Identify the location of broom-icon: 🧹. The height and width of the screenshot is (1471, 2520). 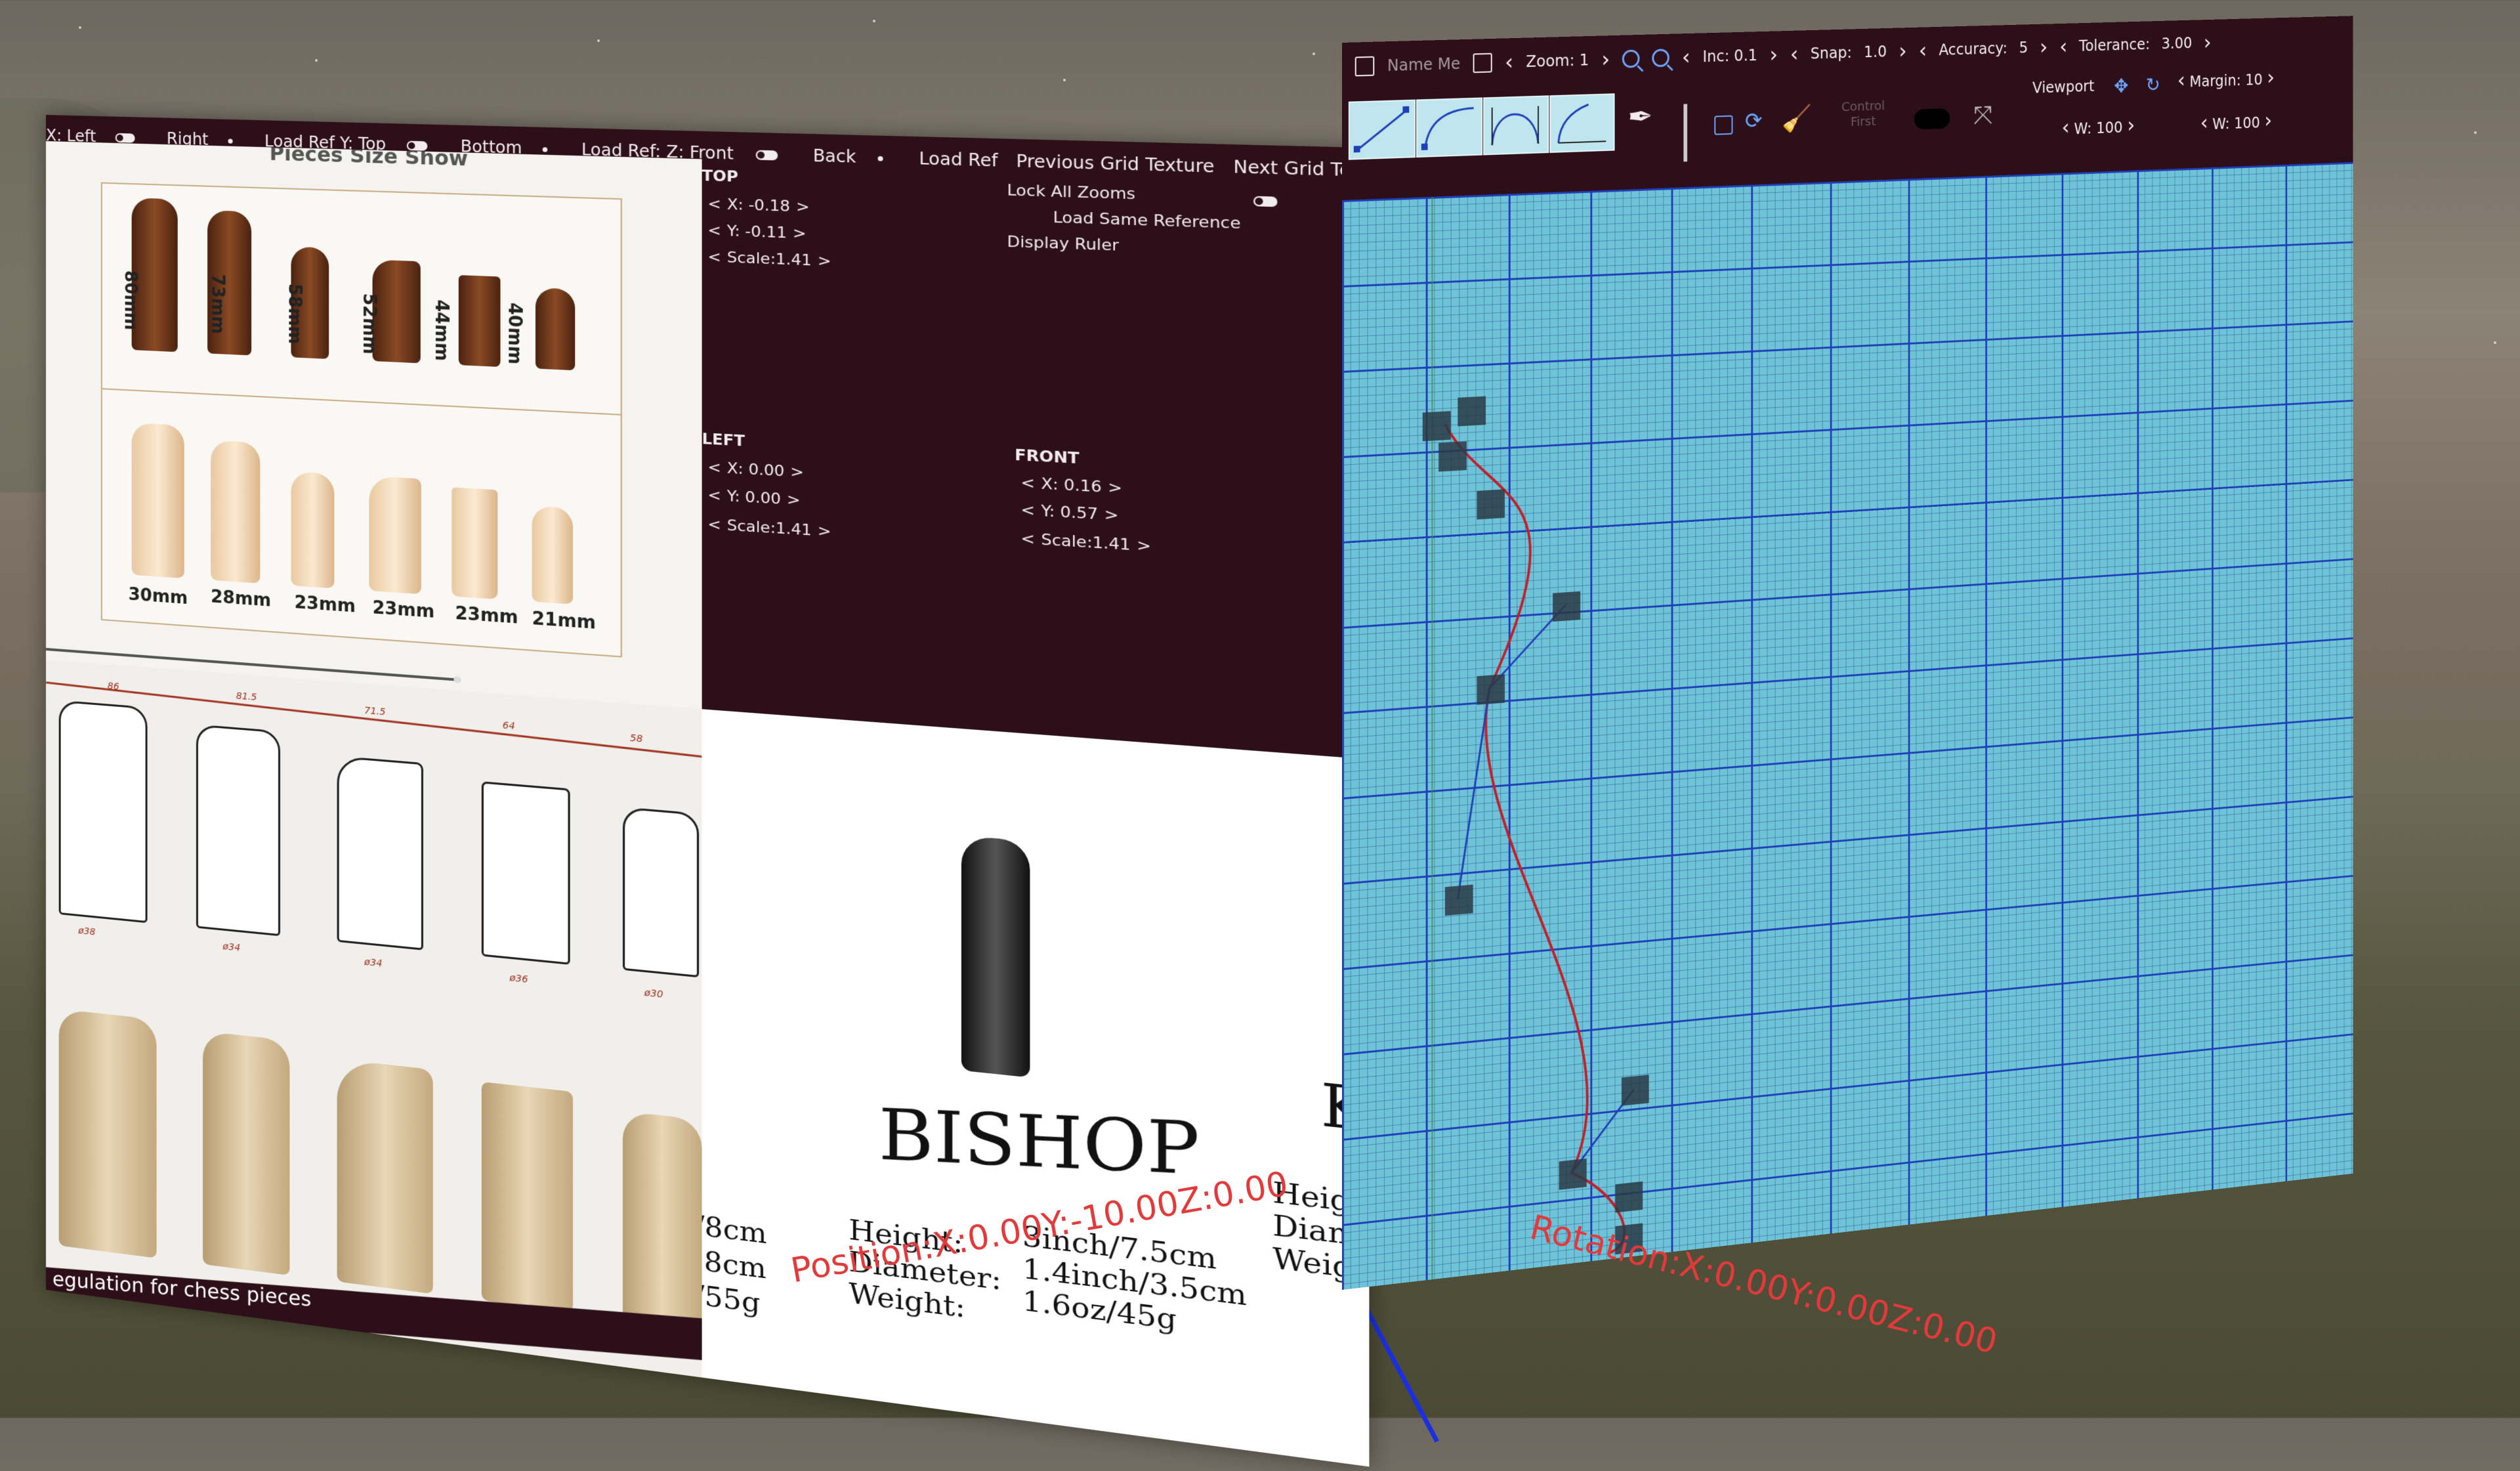
(1797, 118).